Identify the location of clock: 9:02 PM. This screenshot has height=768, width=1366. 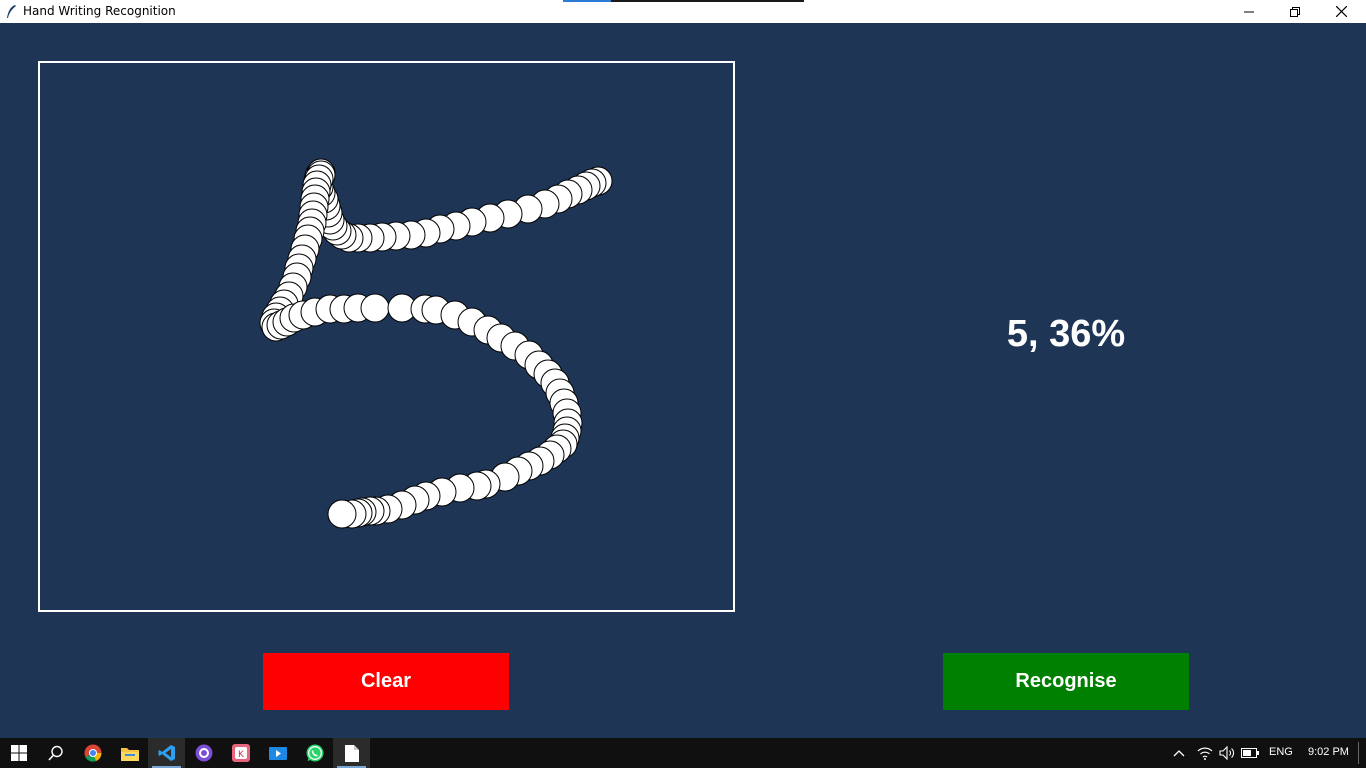
(1328, 752).